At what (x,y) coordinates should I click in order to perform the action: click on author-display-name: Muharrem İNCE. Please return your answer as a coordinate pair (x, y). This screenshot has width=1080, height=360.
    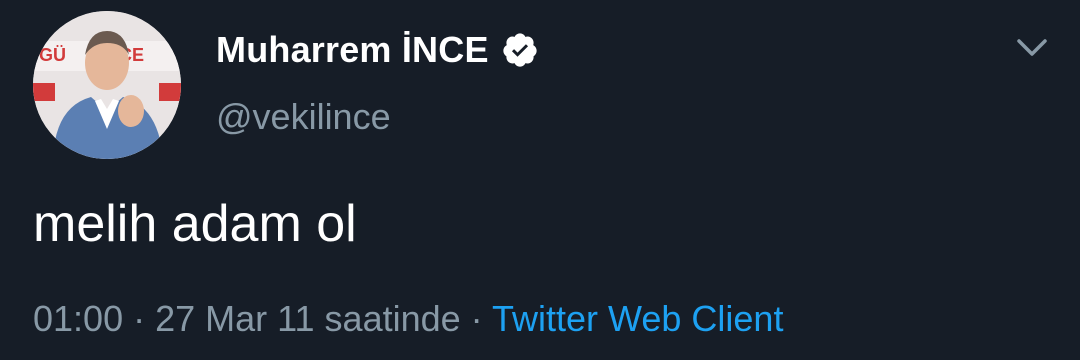
    Looking at the image, I should click on (352, 50).